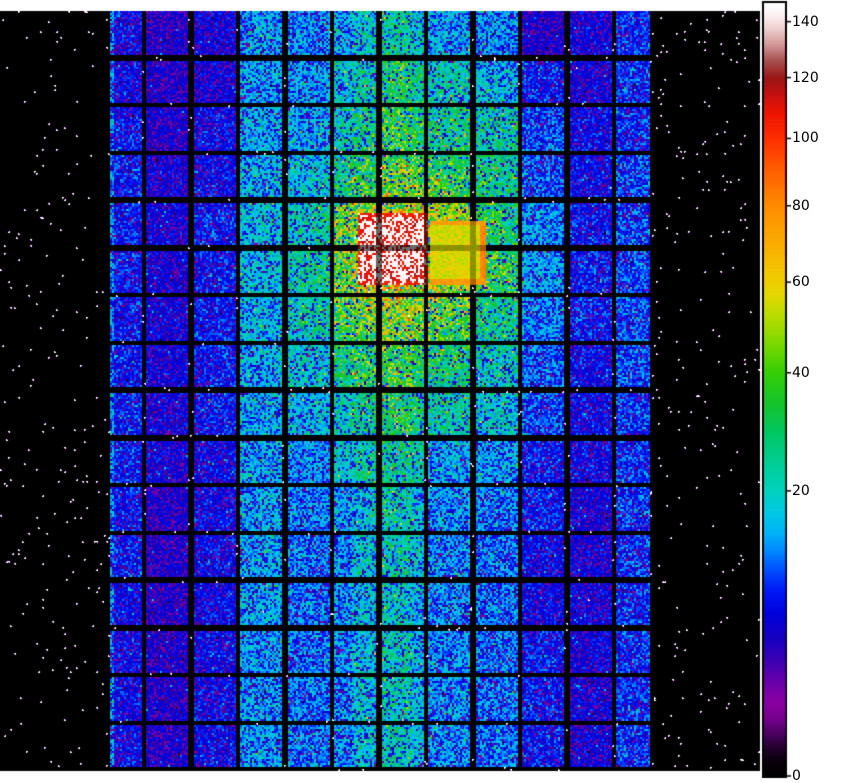  I want to click on colorbar-tick-label: 60, so click(801, 282).